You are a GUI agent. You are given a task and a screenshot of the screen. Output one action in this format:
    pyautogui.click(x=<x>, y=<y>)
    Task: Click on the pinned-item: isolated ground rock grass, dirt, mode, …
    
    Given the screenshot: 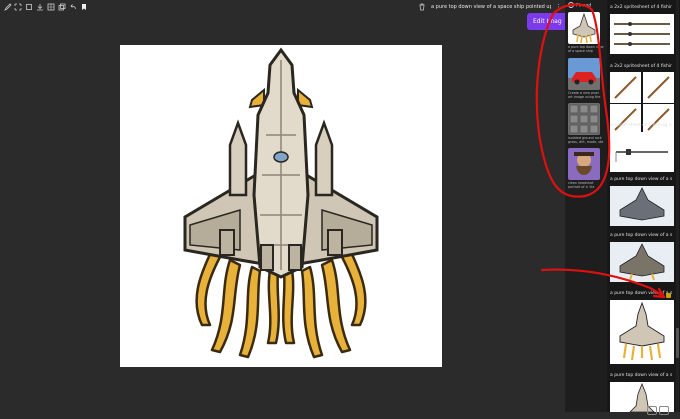 What is the action you would take?
    pyautogui.click(x=586, y=125)
    